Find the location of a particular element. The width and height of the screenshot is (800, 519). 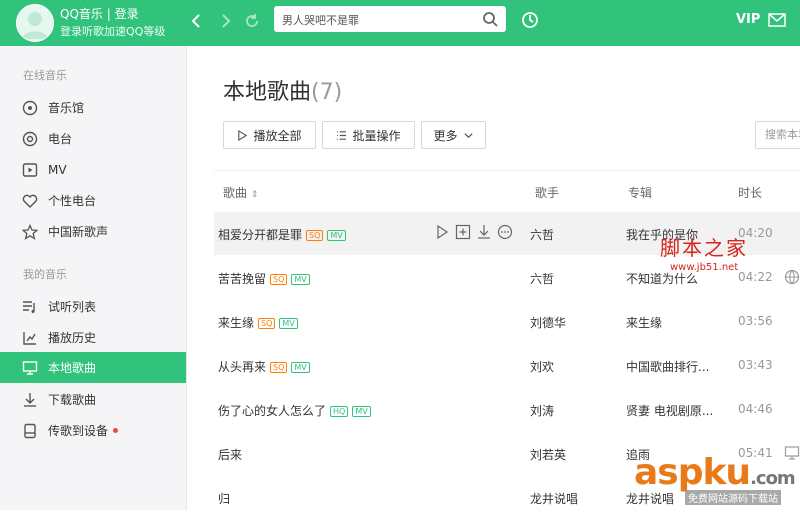

sidebar-item-personal-radio: 个性电台 is located at coordinates (93, 200).